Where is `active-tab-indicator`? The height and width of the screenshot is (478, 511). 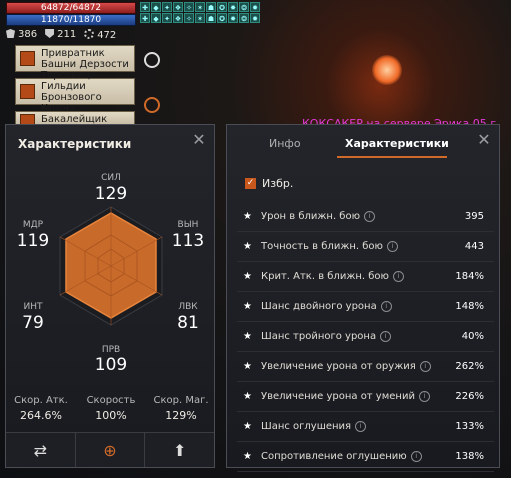 active-tab-indicator is located at coordinates (392, 157).